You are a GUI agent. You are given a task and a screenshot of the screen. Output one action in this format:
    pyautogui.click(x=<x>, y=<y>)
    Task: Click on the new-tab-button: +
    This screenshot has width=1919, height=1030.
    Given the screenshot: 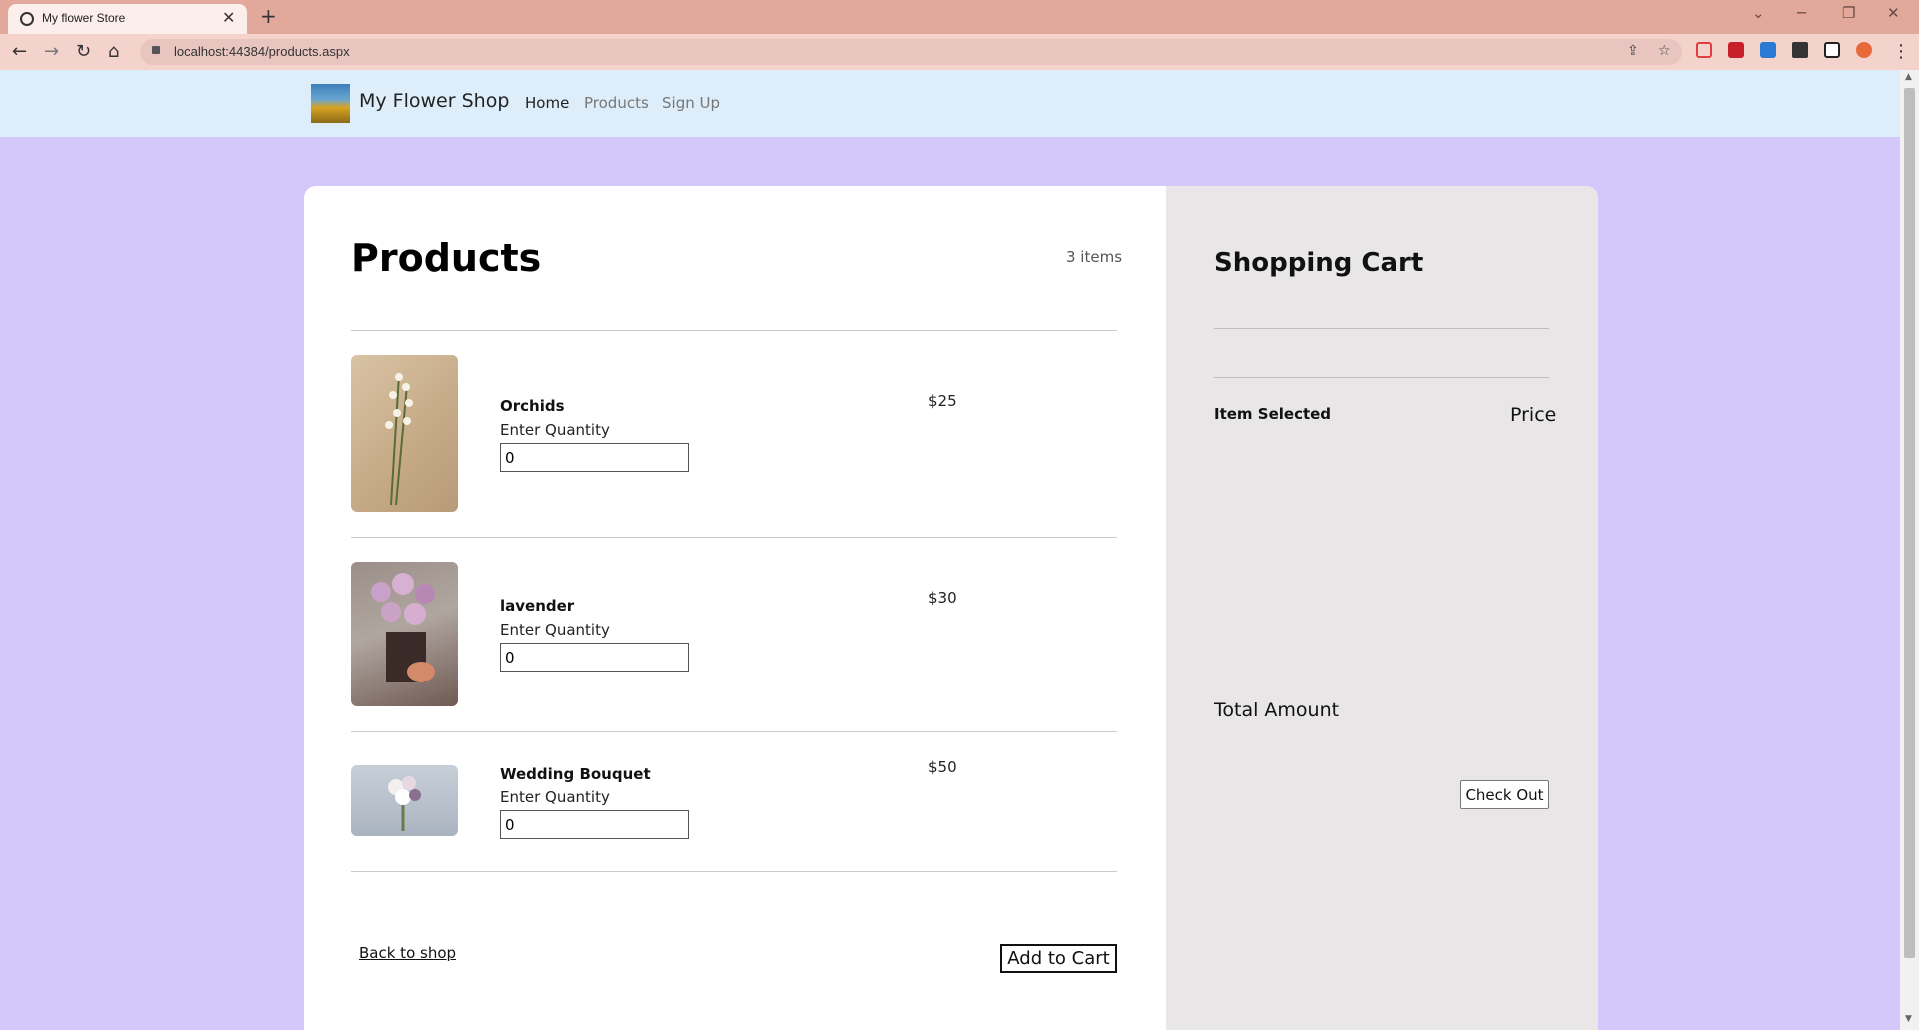 What is the action you would take?
    pyautogui.click(x=268, y=16)
    